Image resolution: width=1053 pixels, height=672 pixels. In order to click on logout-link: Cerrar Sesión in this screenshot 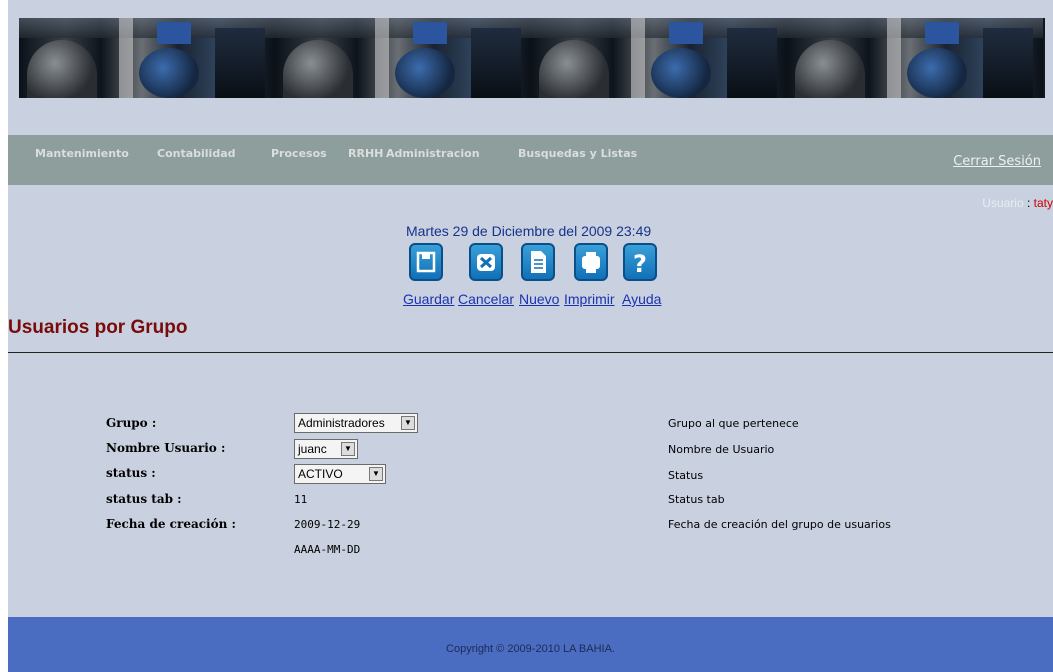, I will do `click(997, 161)`.